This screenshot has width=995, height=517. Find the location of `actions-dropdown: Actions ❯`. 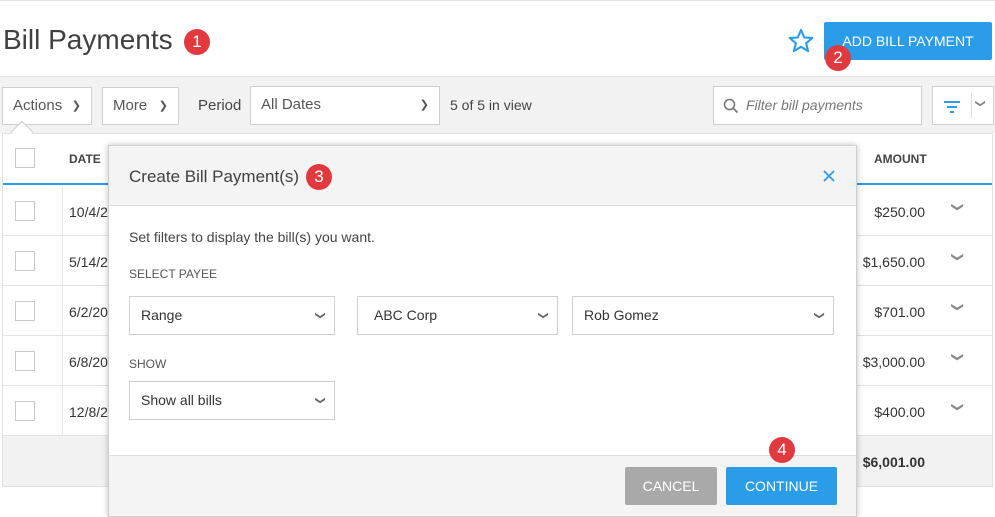

actions-dropdown: Actions ❯ is located at coordinates (47, 106).